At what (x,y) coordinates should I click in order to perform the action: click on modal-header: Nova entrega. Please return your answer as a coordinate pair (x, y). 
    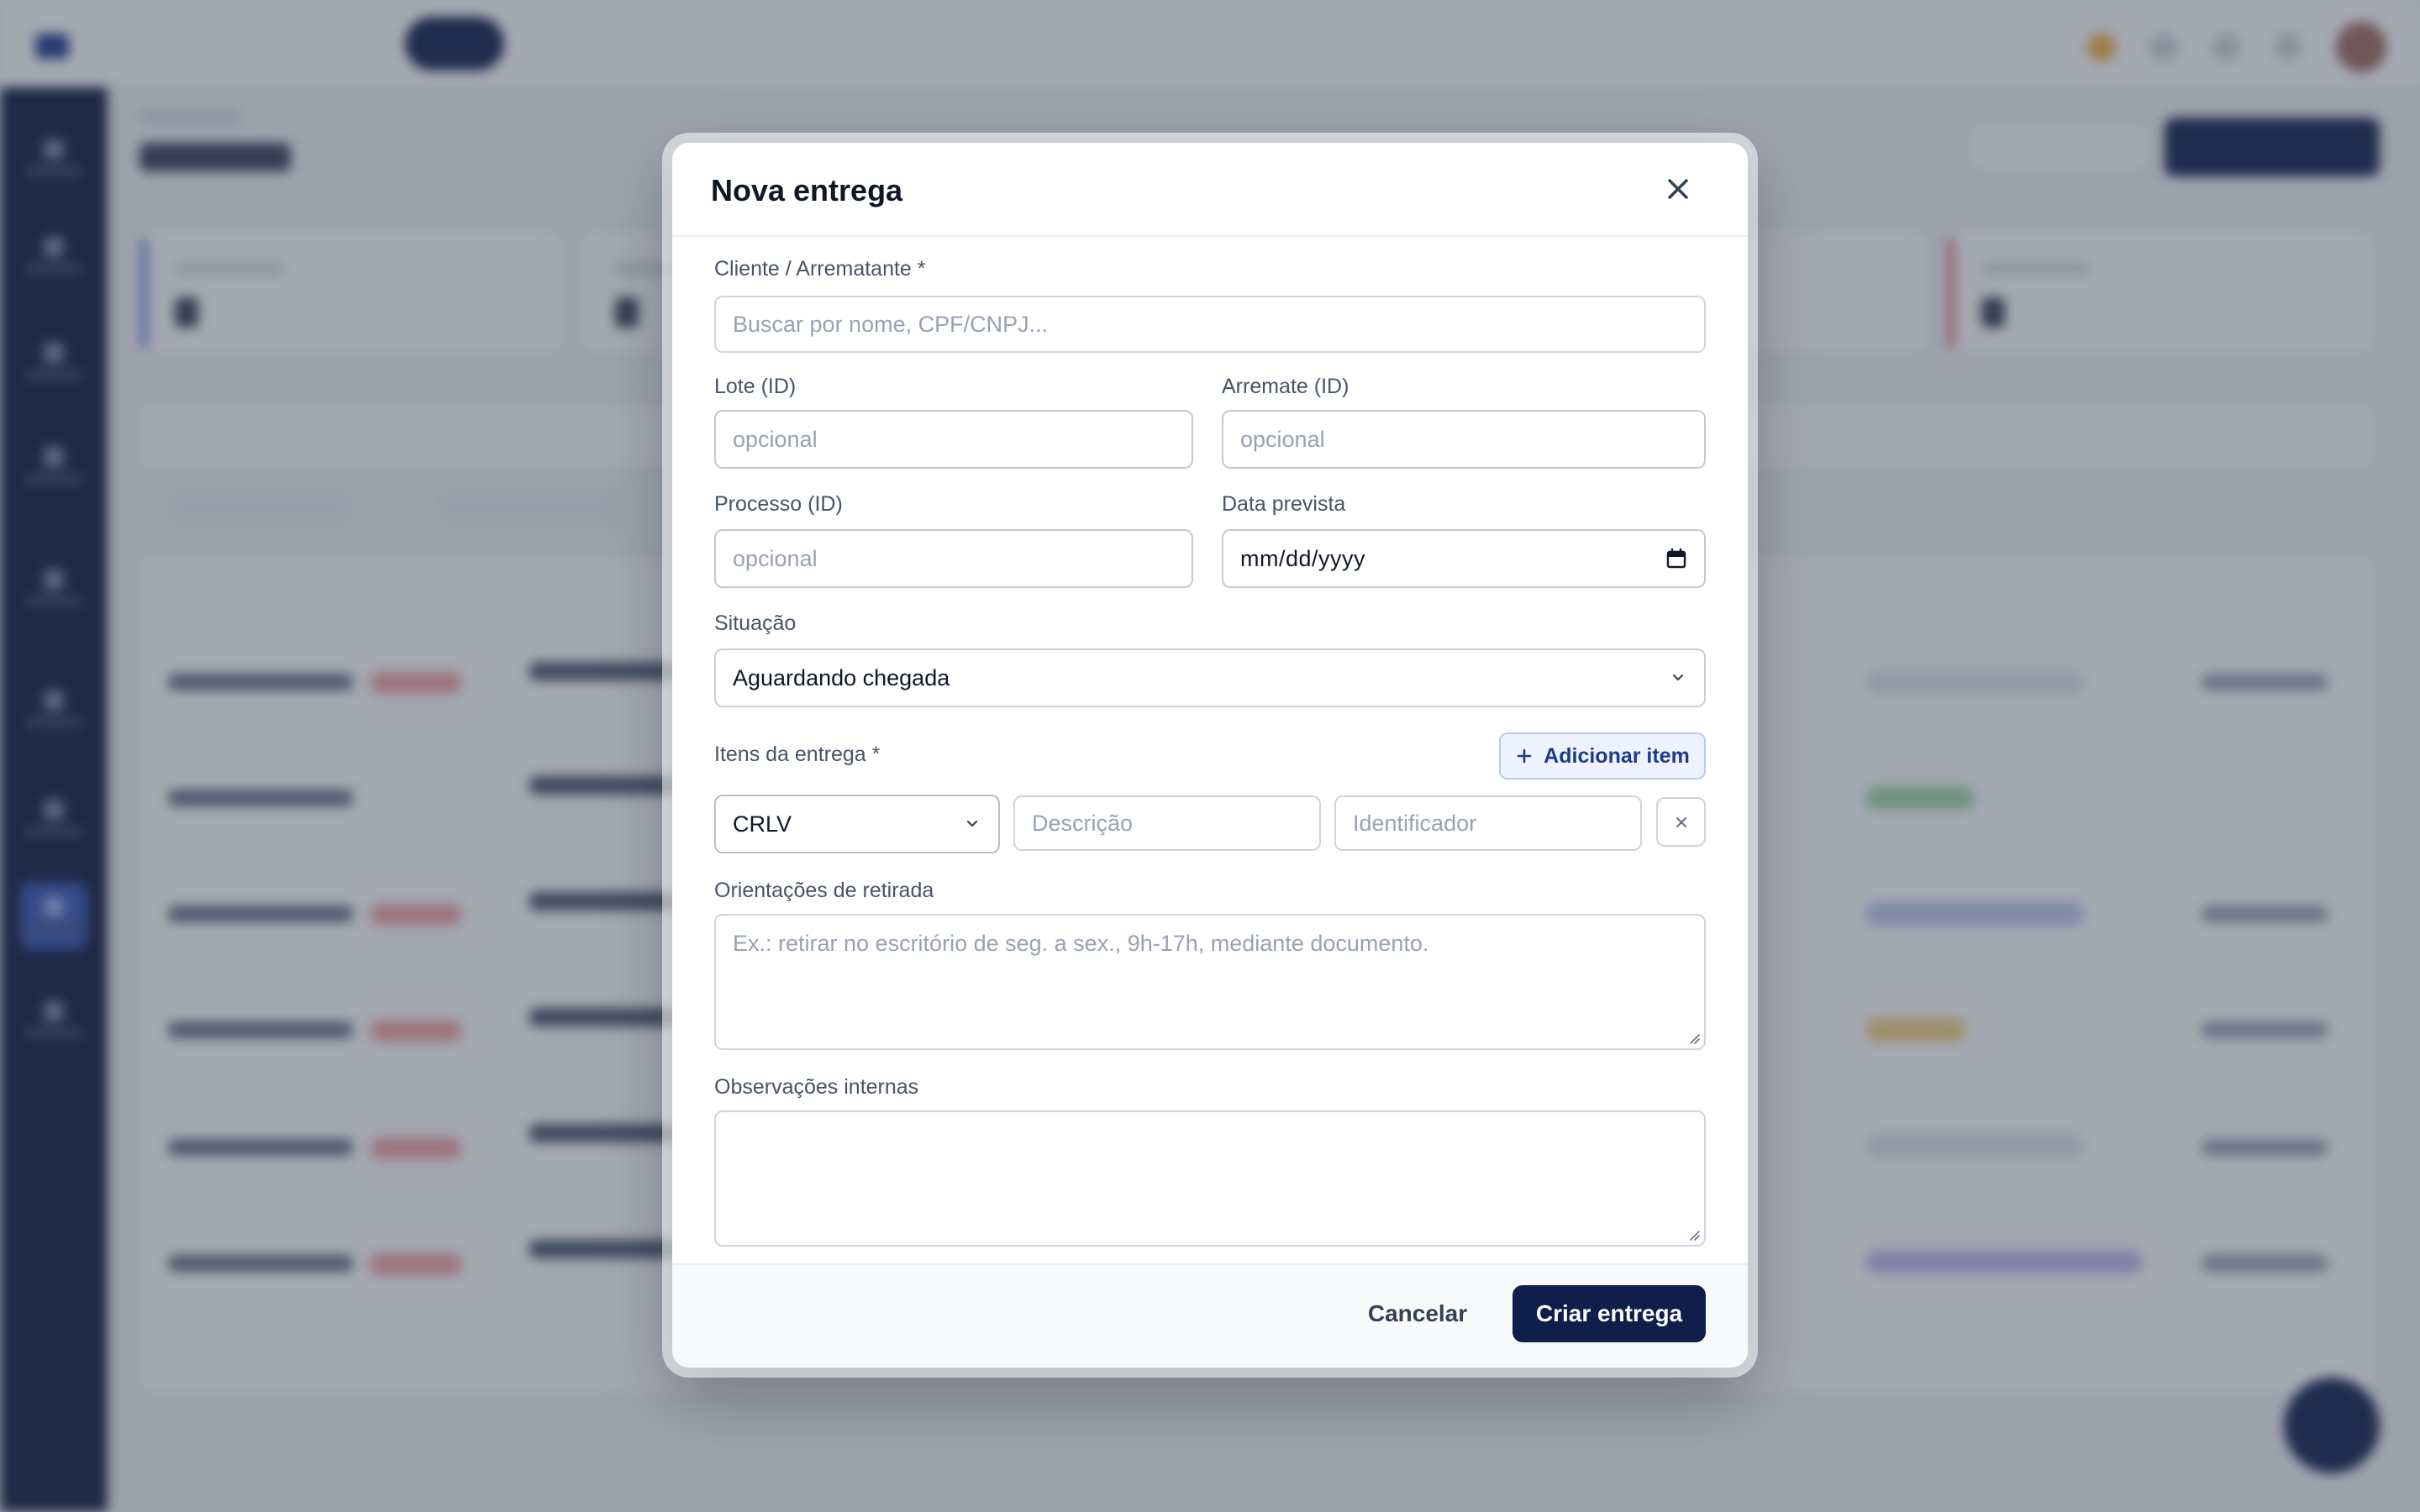
    Looking at the image, I should click on (1210, 190).